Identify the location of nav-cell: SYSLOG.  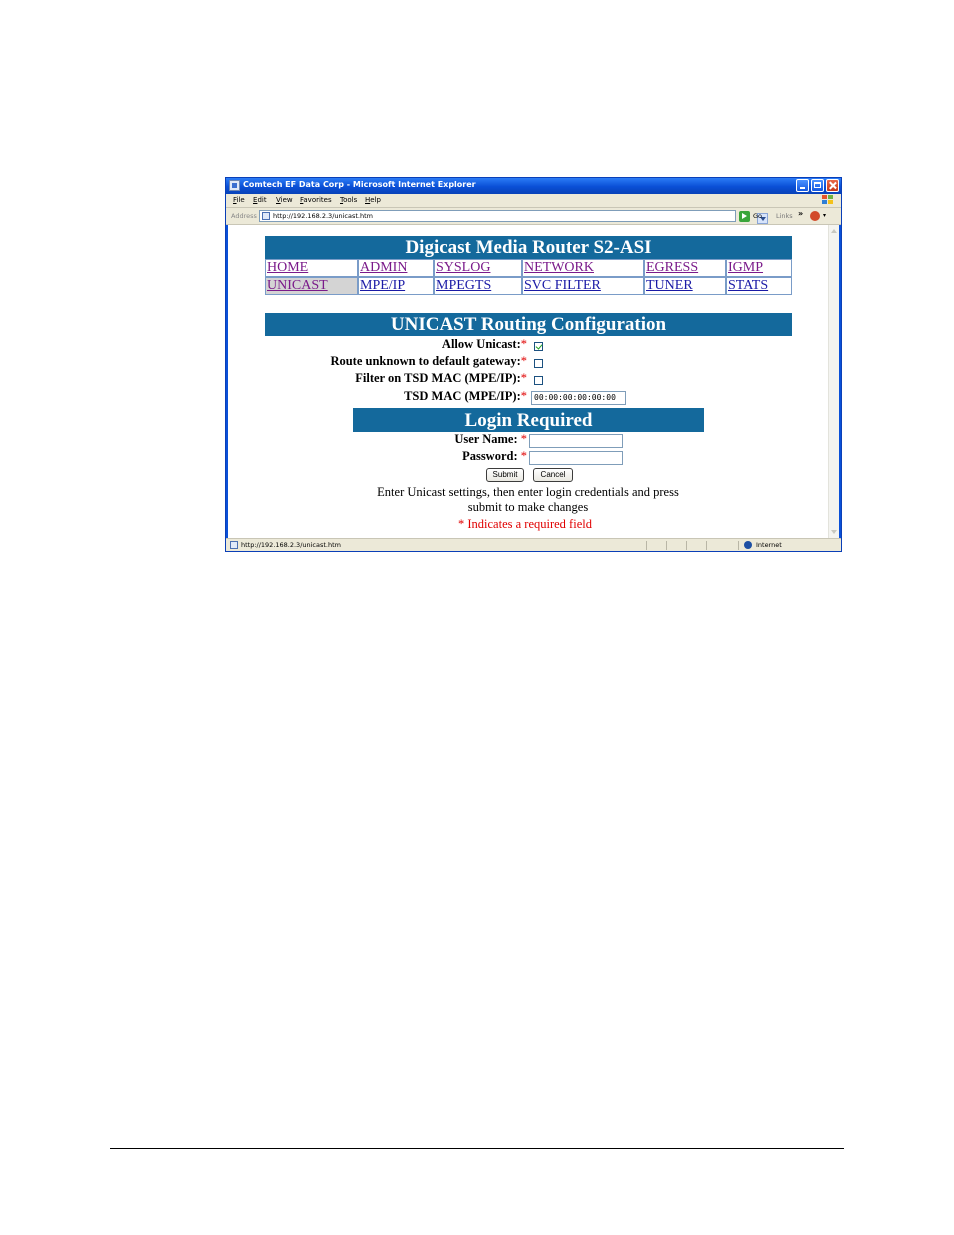
(478, 268).